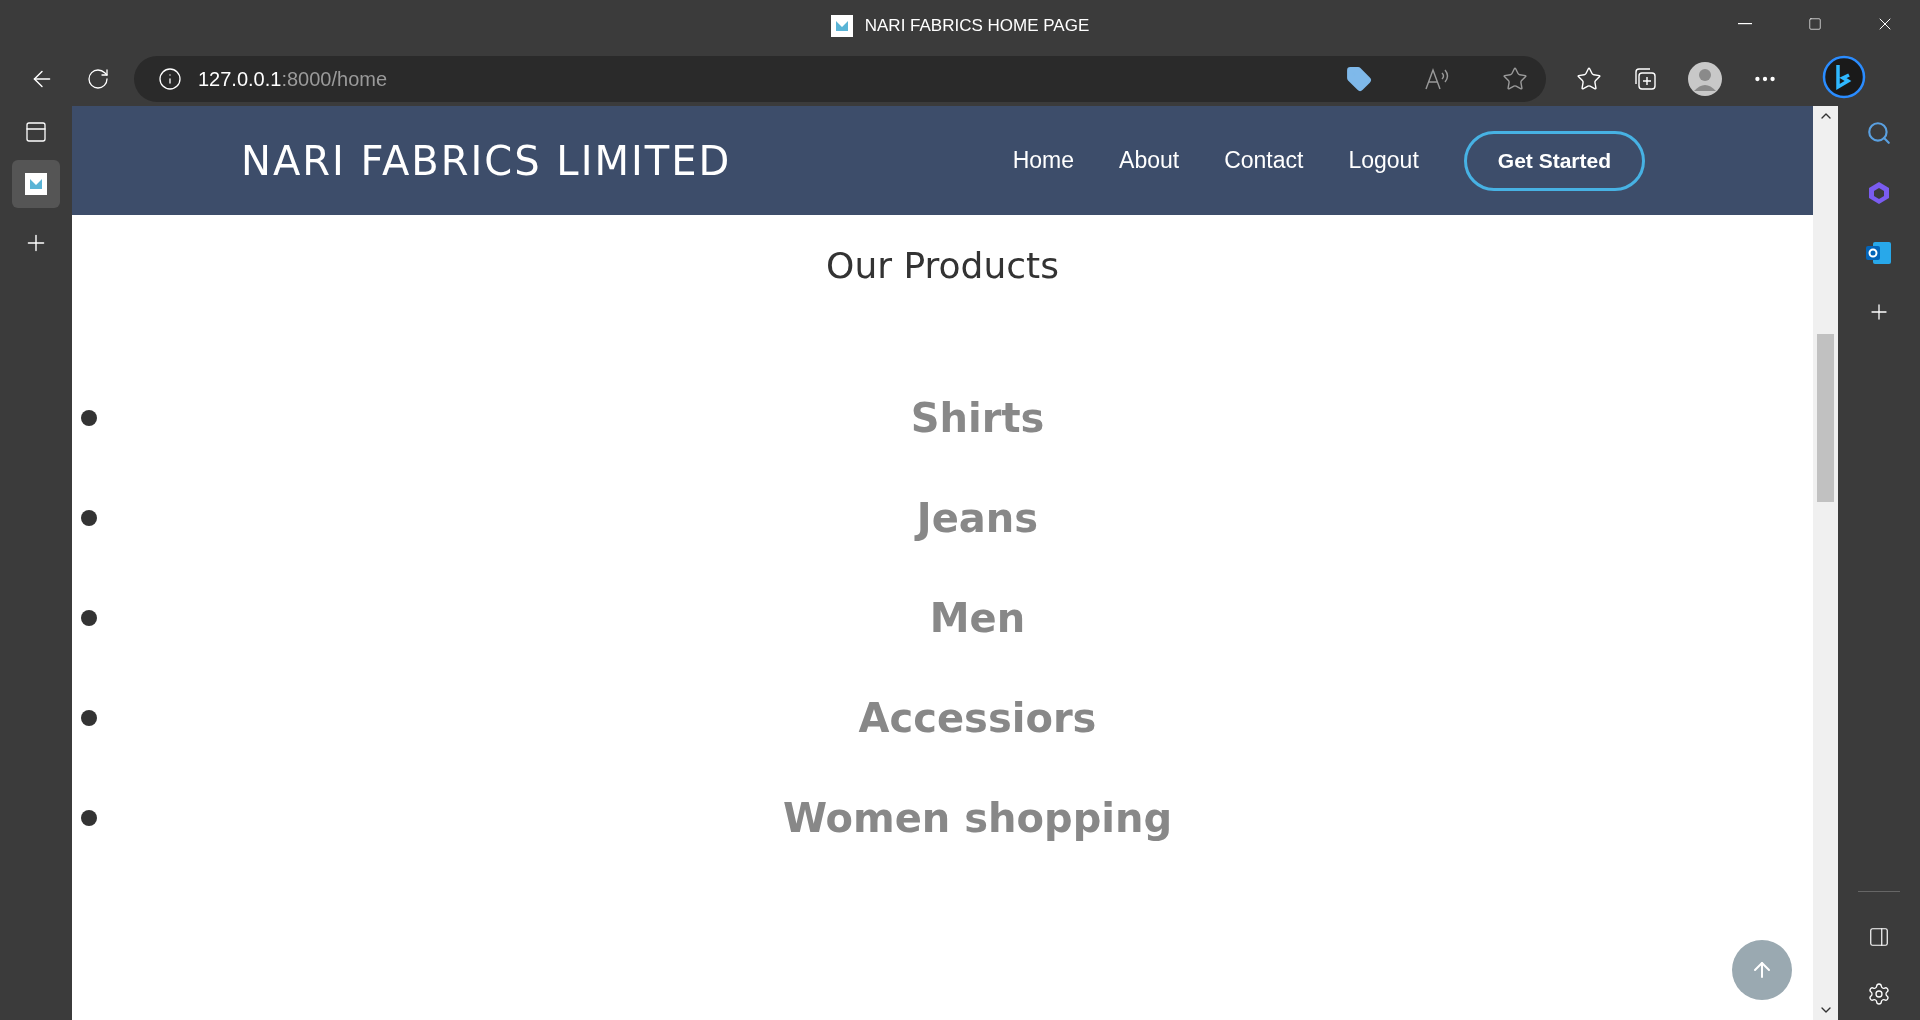 The height and width of the screenshot is (1020, 1920). Describe the element at coordinates (1705, 79) in the screenshot. I see `profile-avatar-icon` at that location.